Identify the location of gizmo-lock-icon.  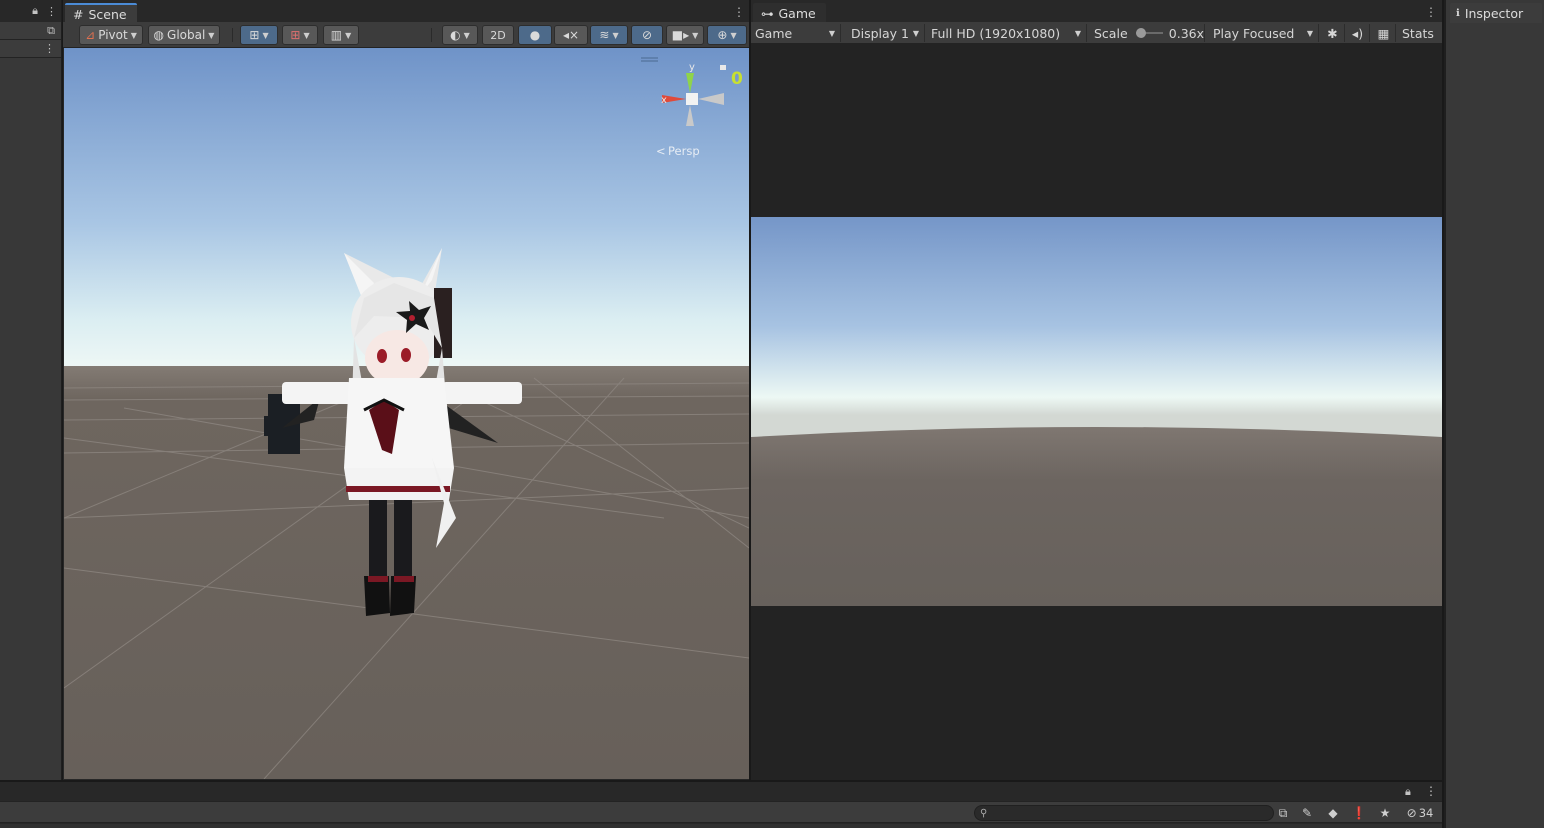
(723, 67).